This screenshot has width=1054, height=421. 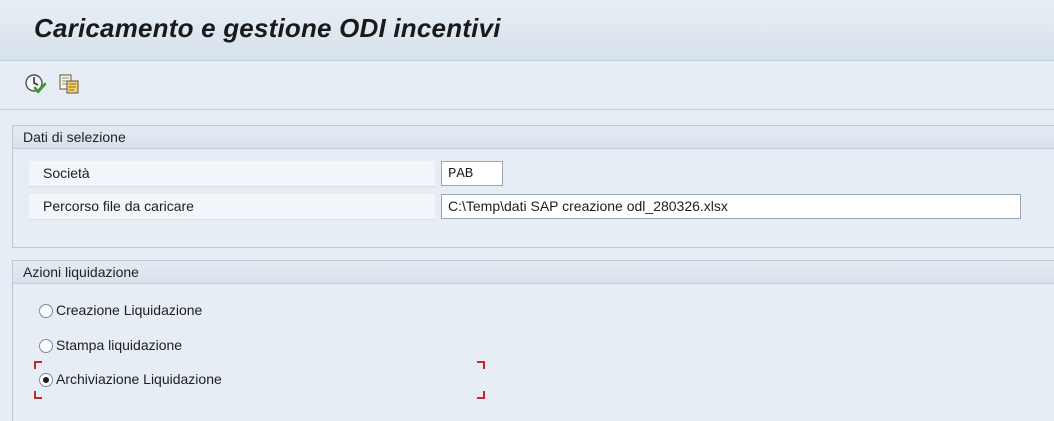 I want to click on page-title: Caricamento e gestione ODI incentivi, so click(x=267, y=28).